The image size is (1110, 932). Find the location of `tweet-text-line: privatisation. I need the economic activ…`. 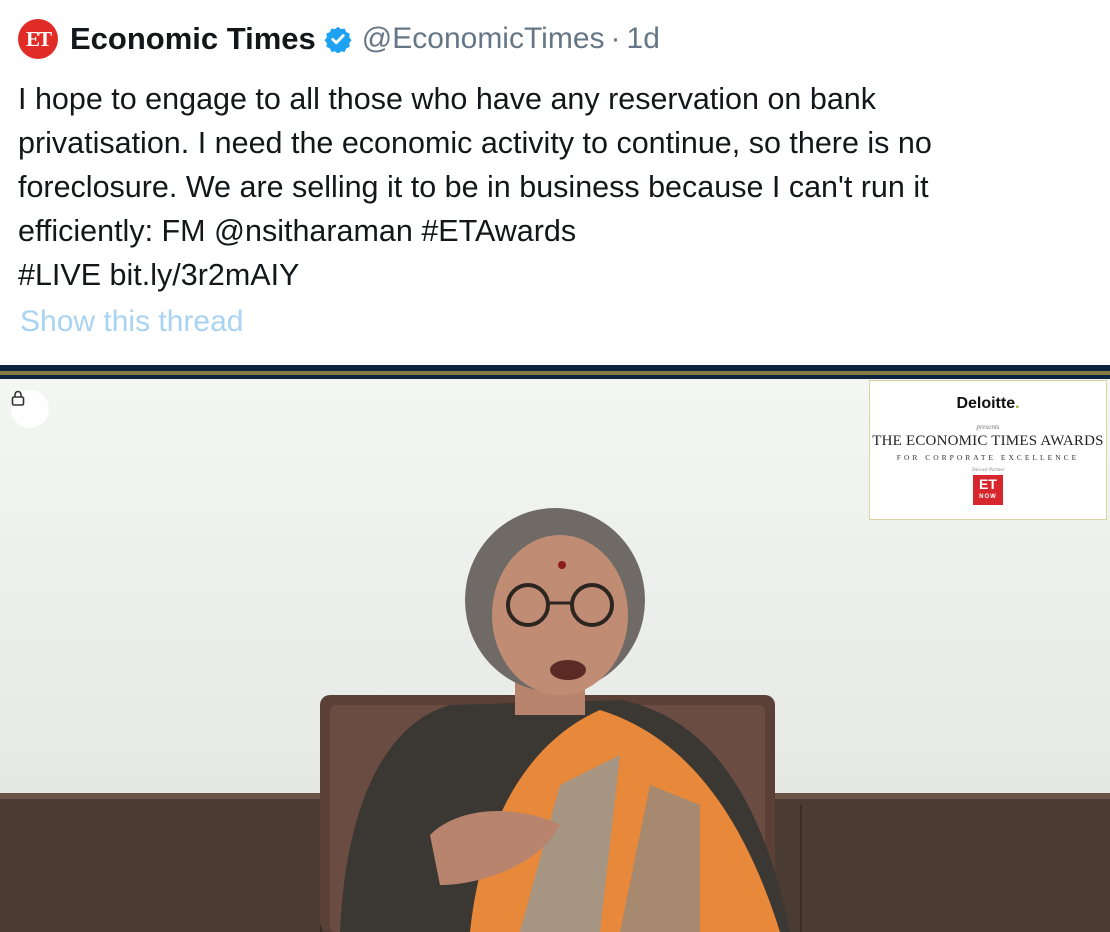

tweet-text-line: privatisation. I need the economic activ… is located at coordinates (475, 143).